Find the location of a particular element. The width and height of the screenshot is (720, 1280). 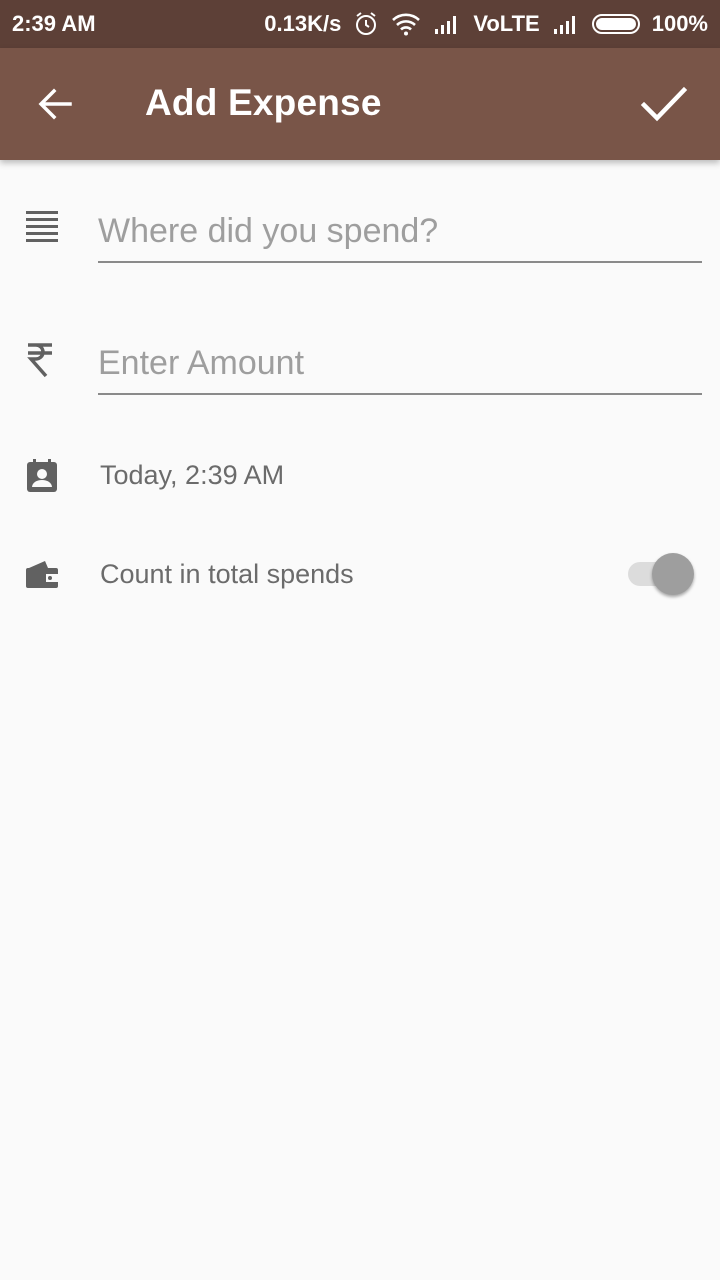

amount-input is located at coordinates (400, 368).